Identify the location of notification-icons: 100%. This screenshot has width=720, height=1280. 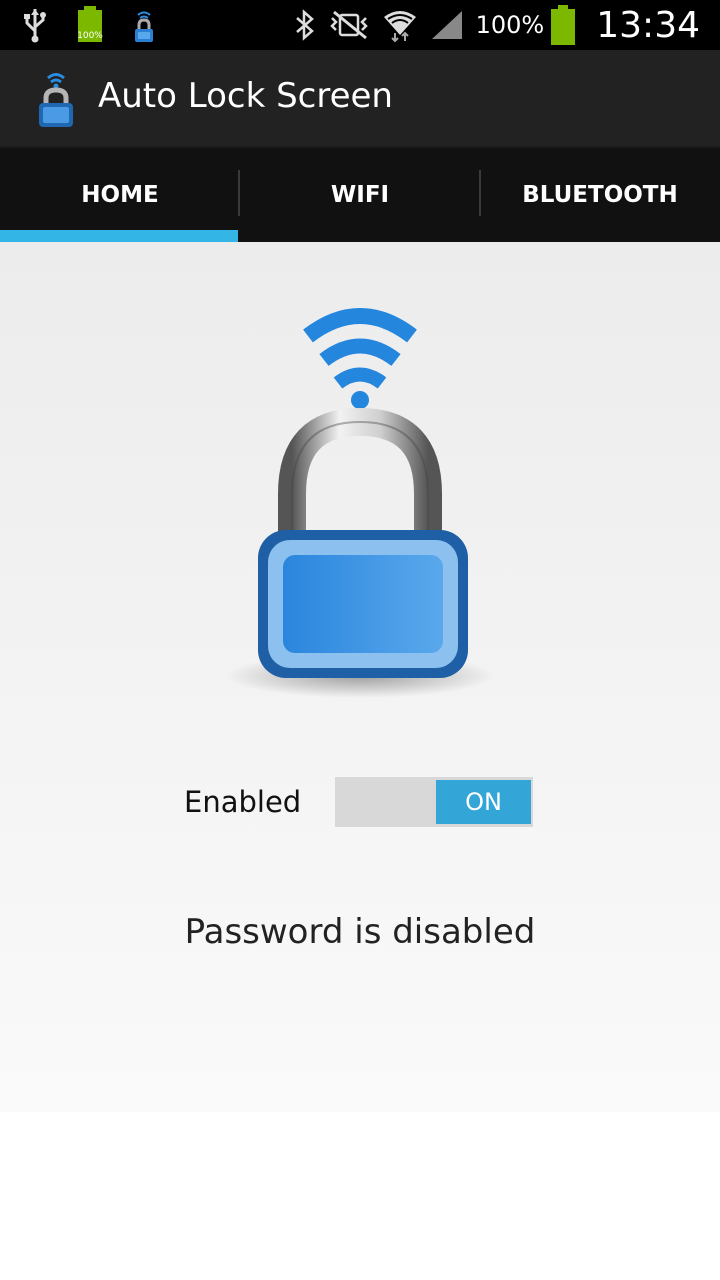
(89, 25).